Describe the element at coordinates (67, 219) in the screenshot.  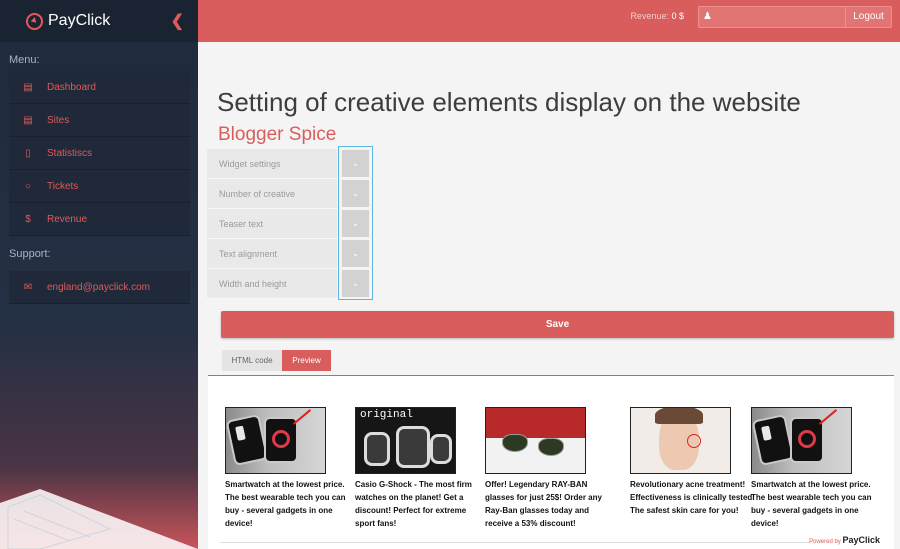
I see `sidebar-item-label: Revenue` at that location.